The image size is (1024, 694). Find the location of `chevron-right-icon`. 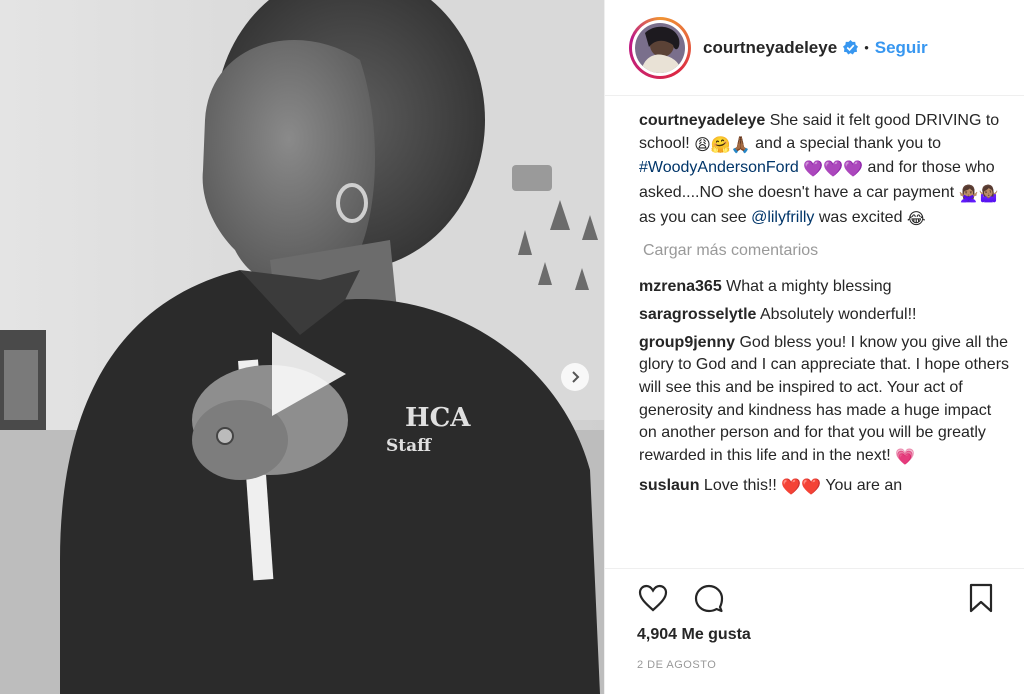

chevron-right-icon is located at coordinates (576, 377).